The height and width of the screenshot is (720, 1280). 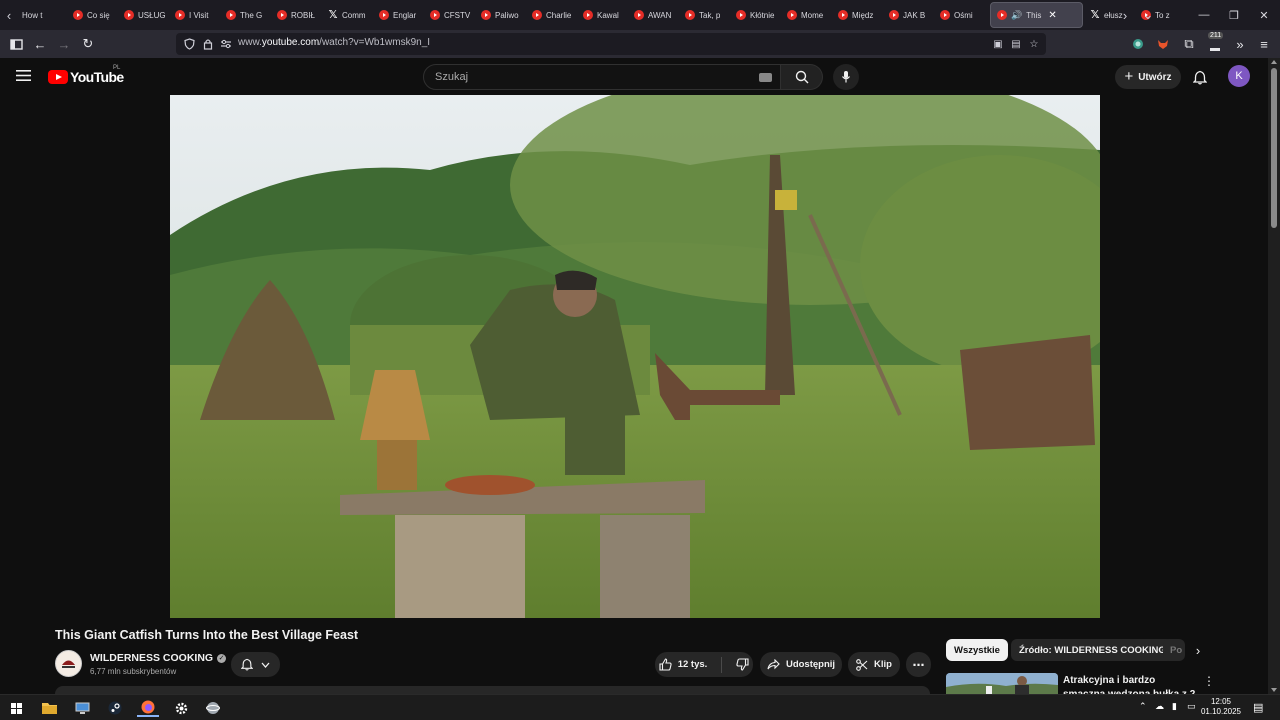 I want to click on scrollbar-thumb, so click(x=1274, y=148).